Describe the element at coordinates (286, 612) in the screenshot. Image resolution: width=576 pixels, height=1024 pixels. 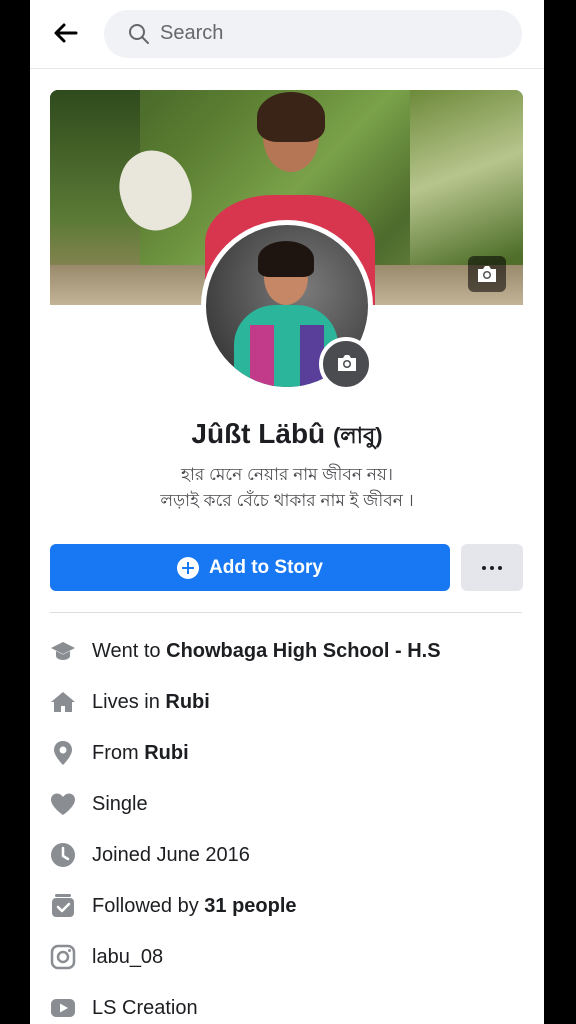
I see `divider` at that location.